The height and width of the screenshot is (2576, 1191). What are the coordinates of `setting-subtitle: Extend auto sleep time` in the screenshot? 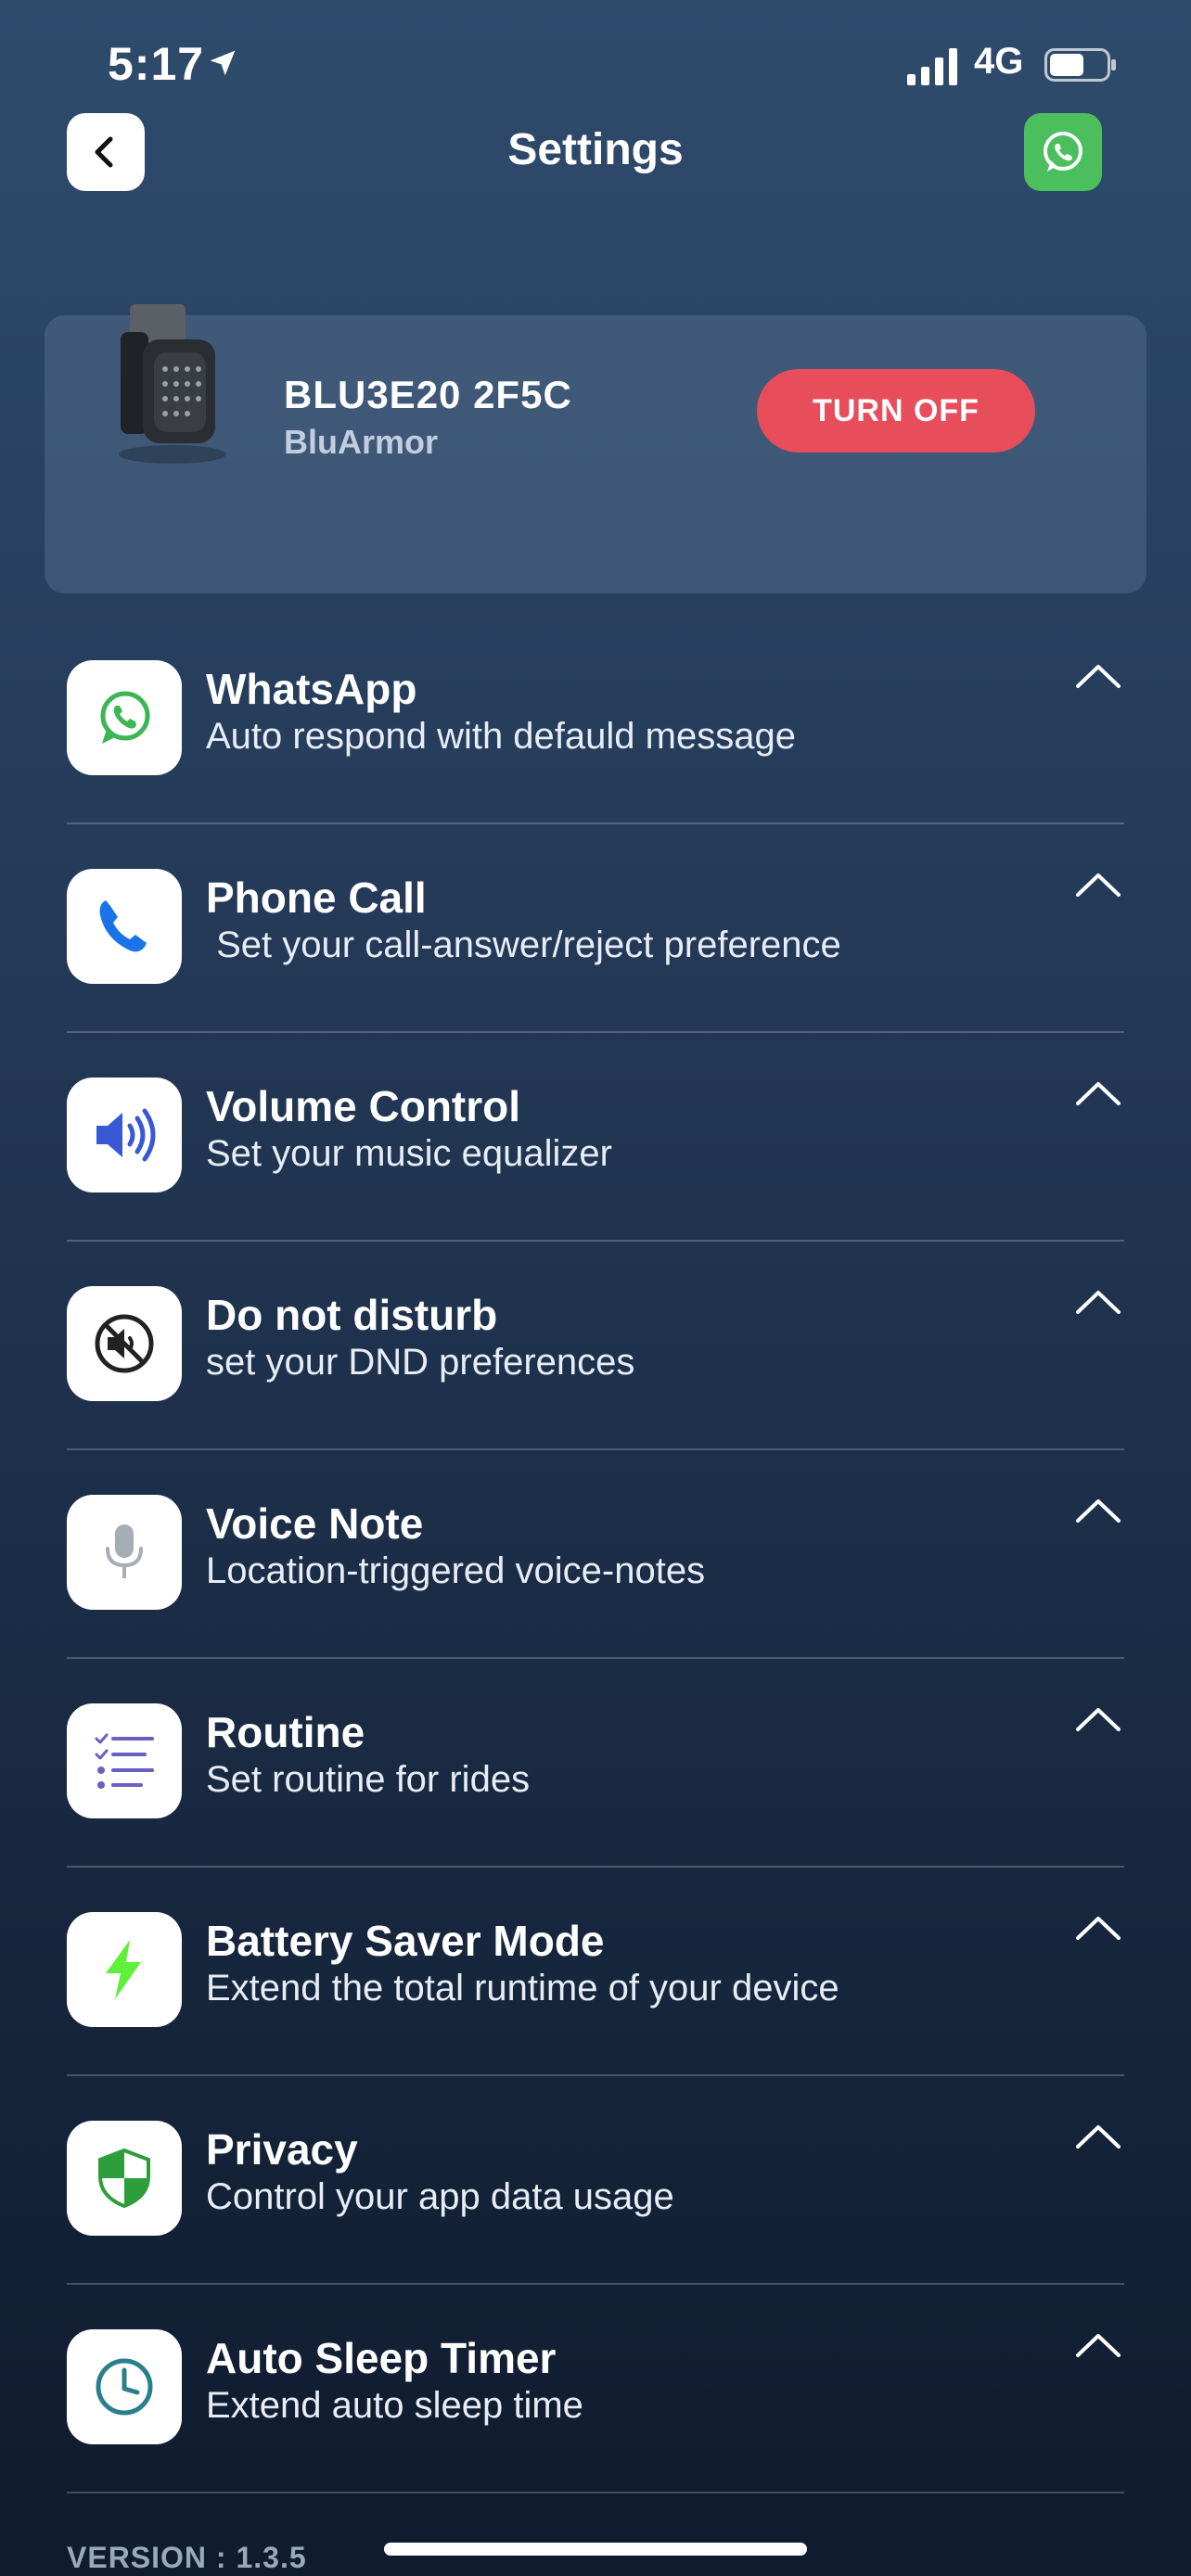 It's located at (394, 2406).